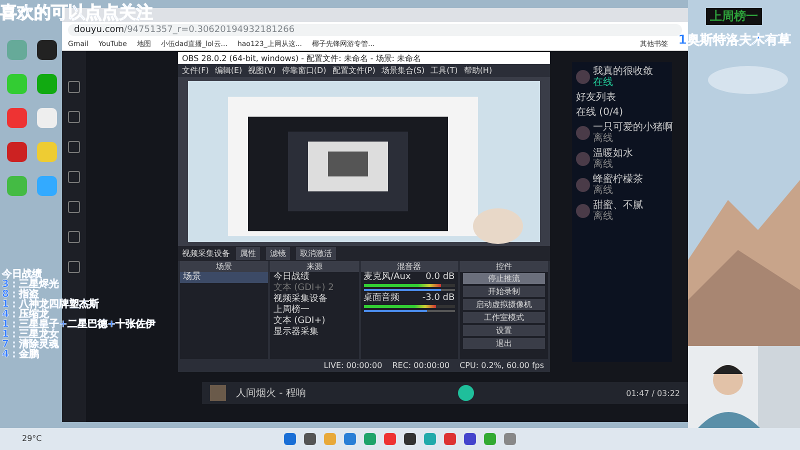 This screenshot has width=800, height=450. What do you see at coordinates (503, 343) in the screenshot?
I see `control-button: 退出` at bounding box center [503, 343].